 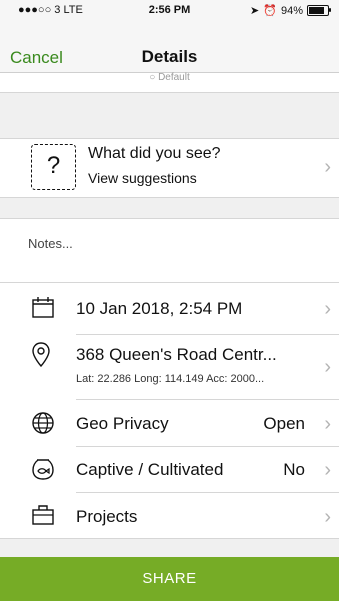 What do you see at coordinates (41, 355) in the screenshot?
I see `map-pin-icon` at bounding box center [41, 355].